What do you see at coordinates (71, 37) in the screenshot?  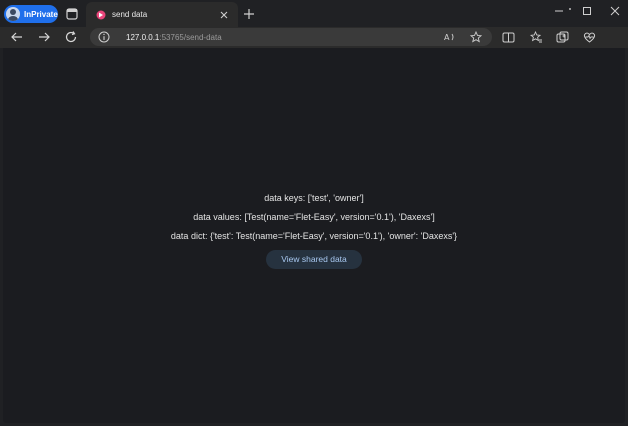 I see `refresh-icon` at bounding box center [71, 37].